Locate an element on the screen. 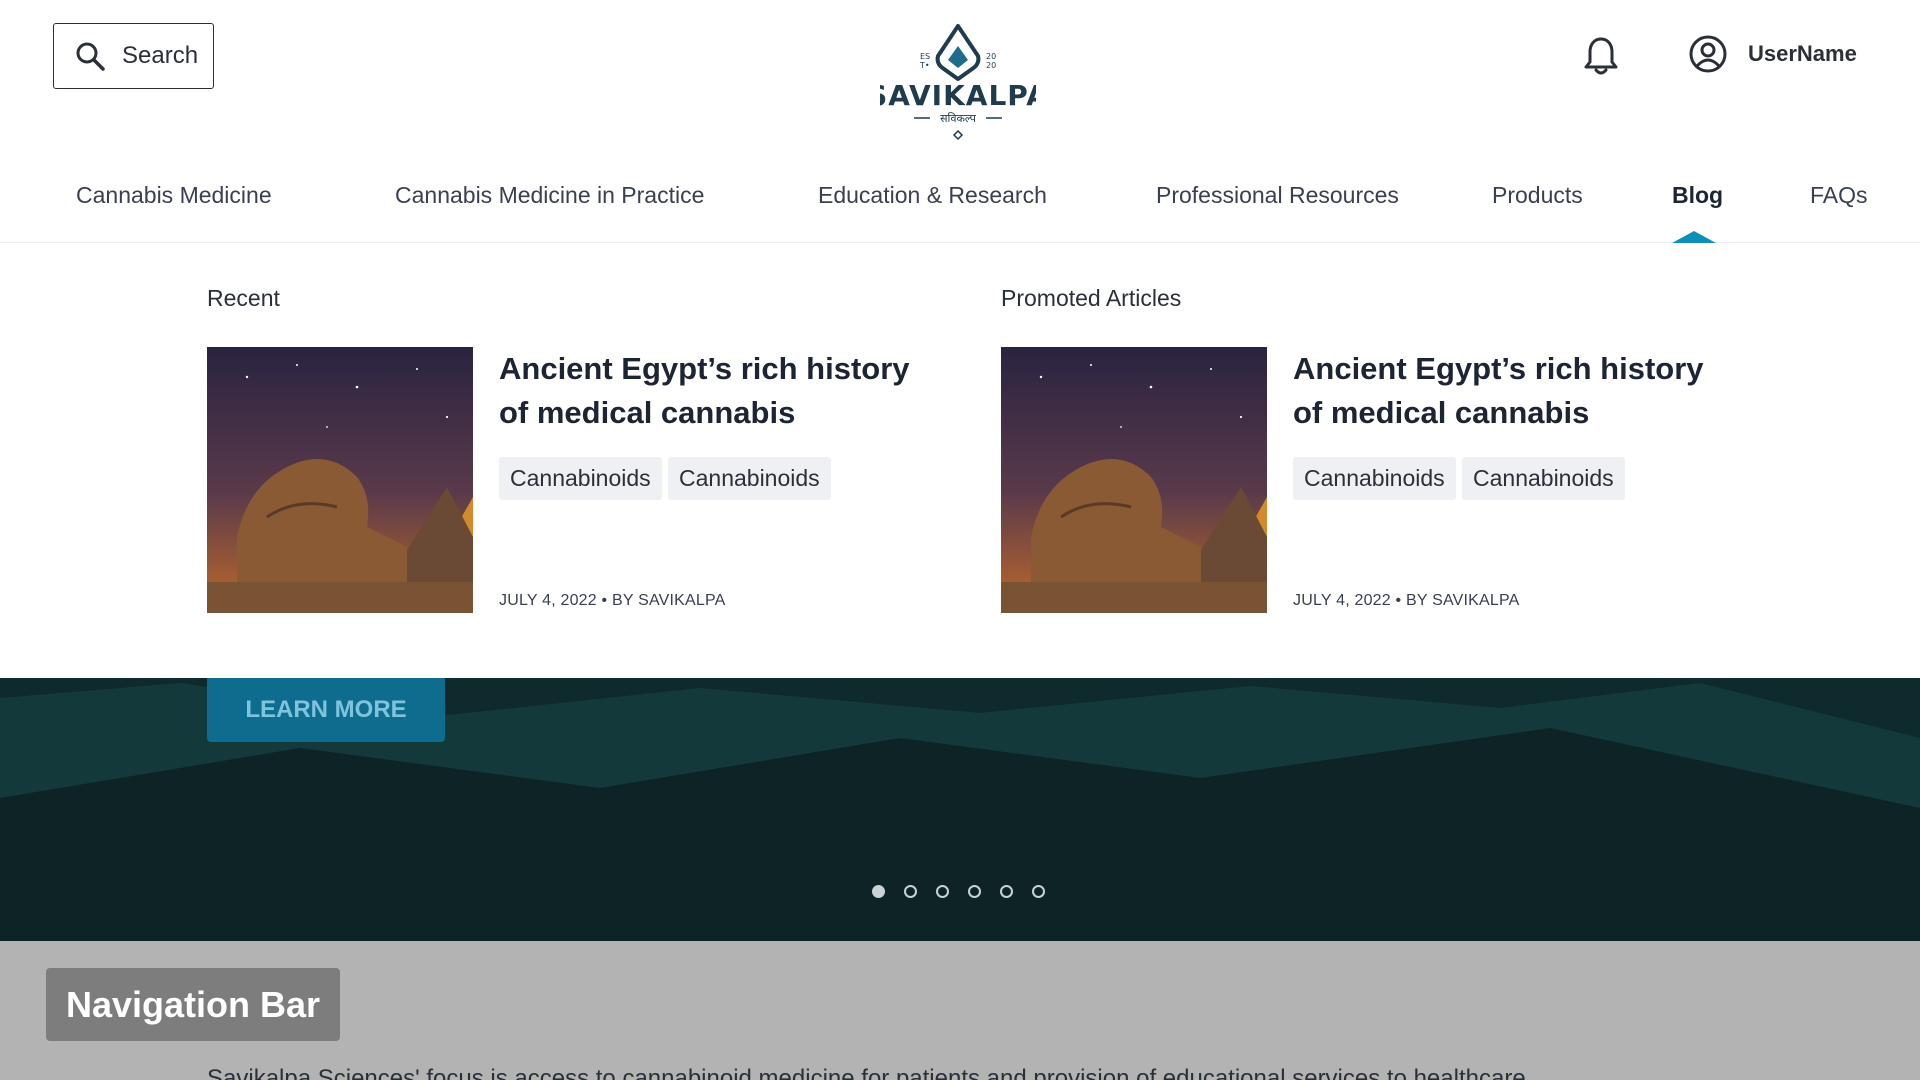 This screenshot has width=1920, height=1080. navigation-bar-badge: Navigation Bar is located at coordinates (193, 1004).